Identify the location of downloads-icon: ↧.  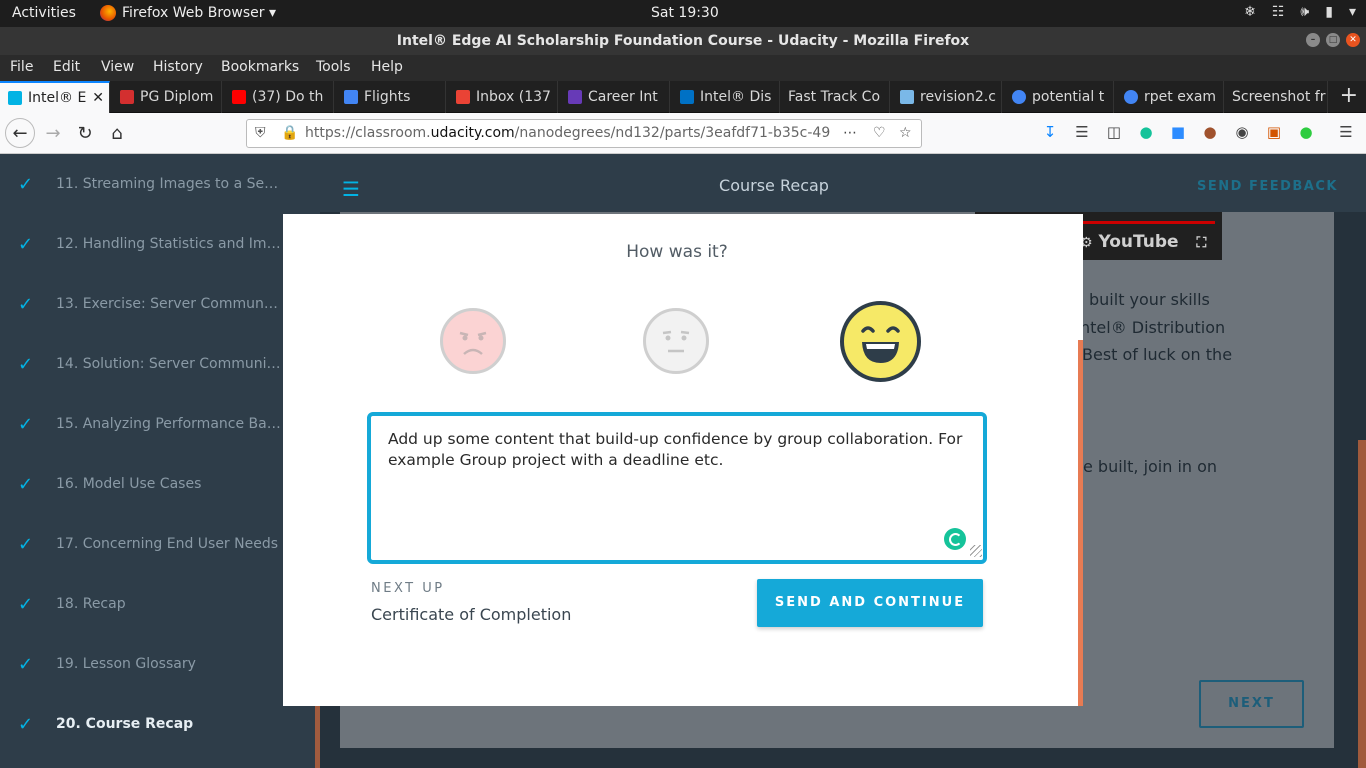
(1050, 132).